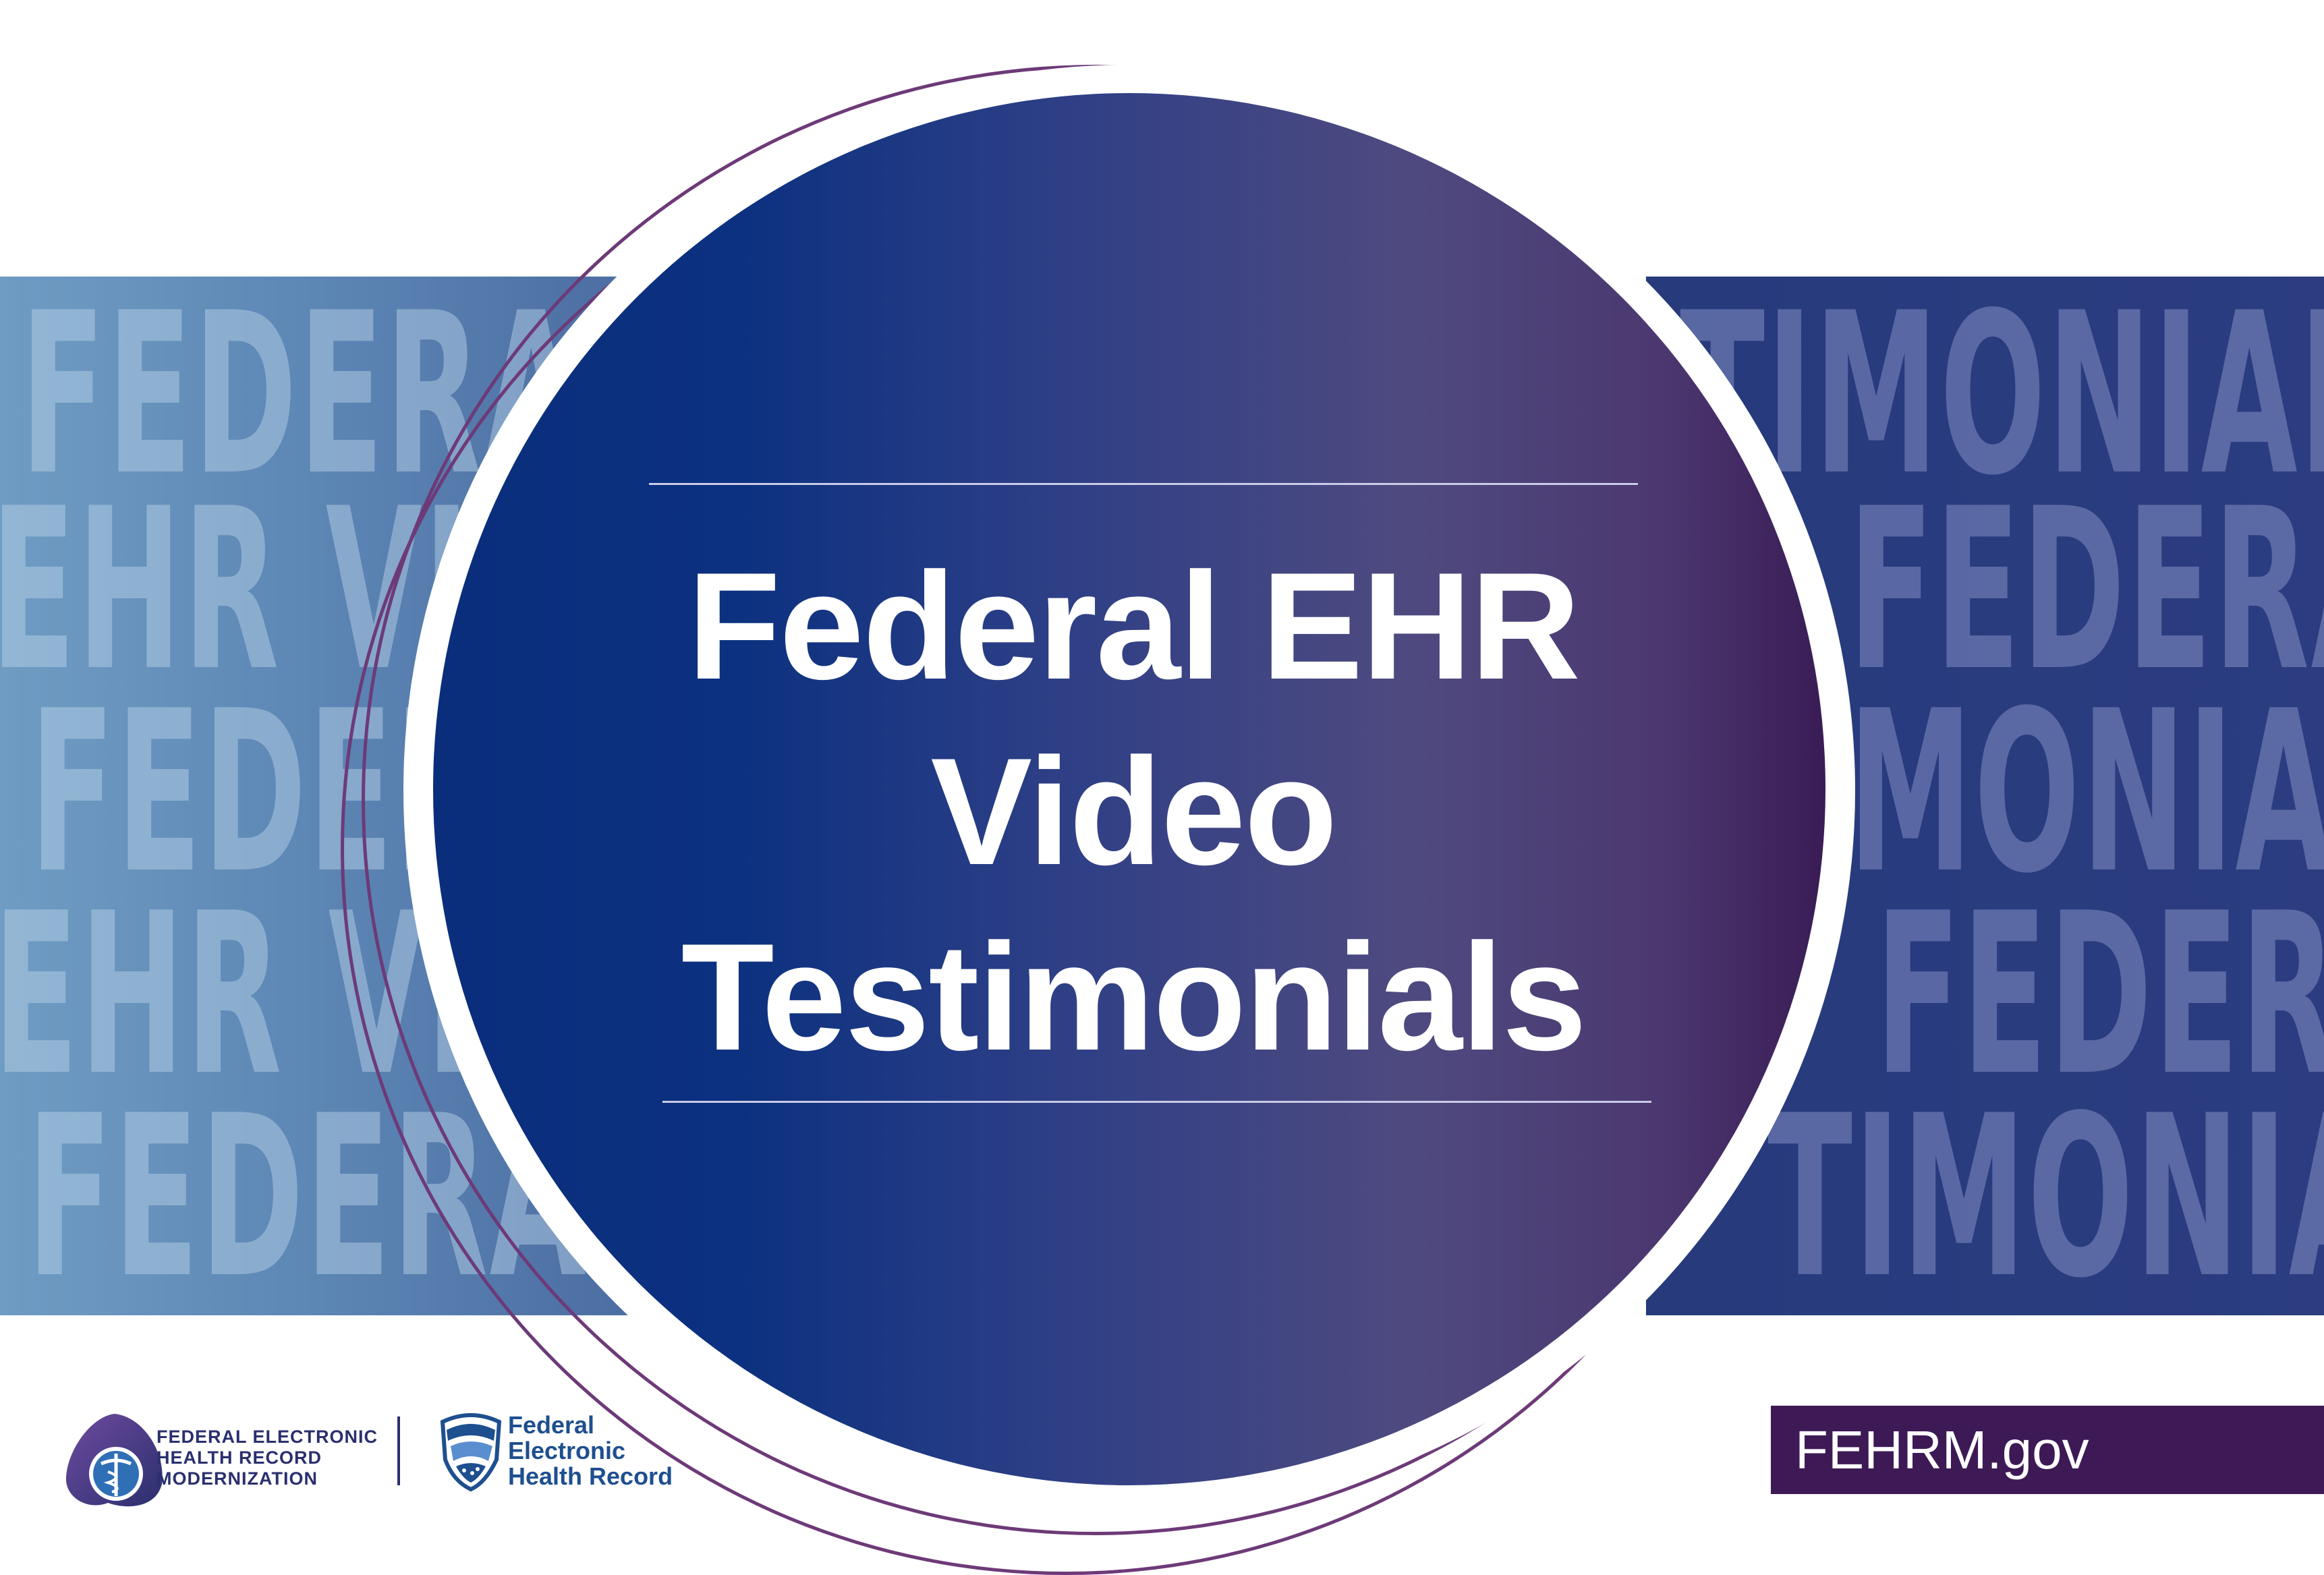 This screenshot has width=2324, height=1575. What do you see at coordinates (1942, 1450) in the screenshot?
I see `website-url: FEHRM.gov` at bounding box center [1942, 1450].